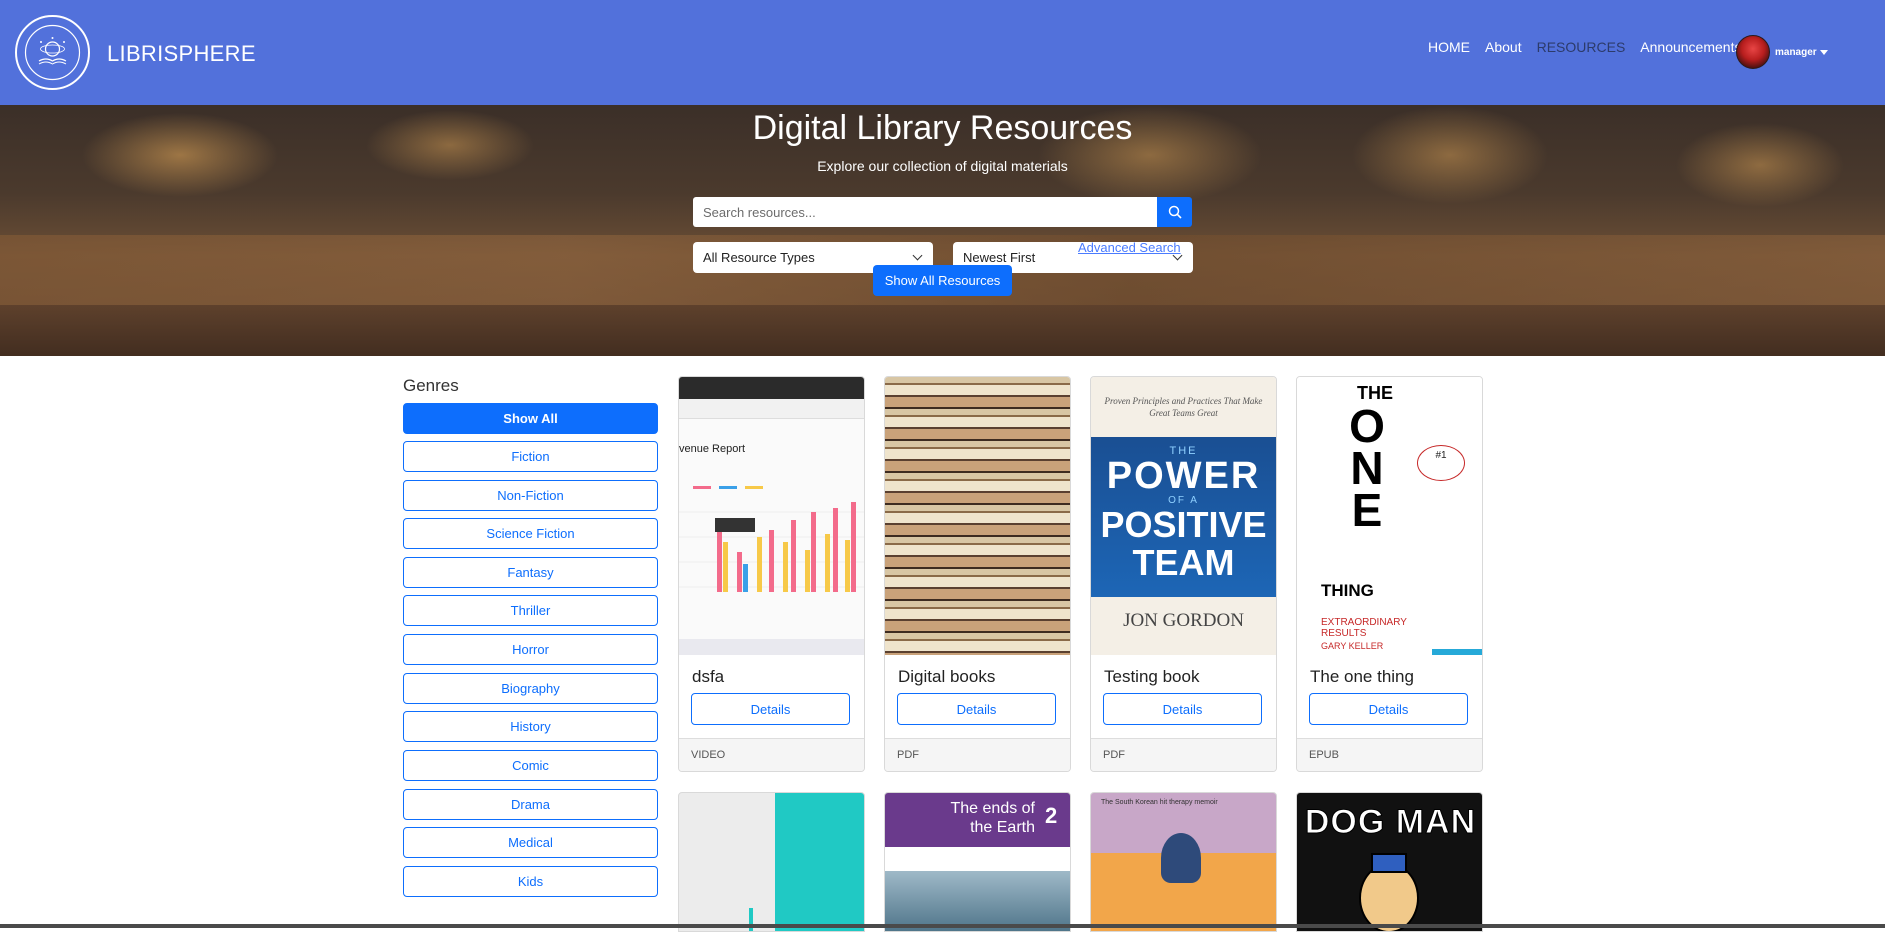 The height and width of the screenshot is (932, 1885). I want to click on report-heading: venue Report, so click(712, 449).